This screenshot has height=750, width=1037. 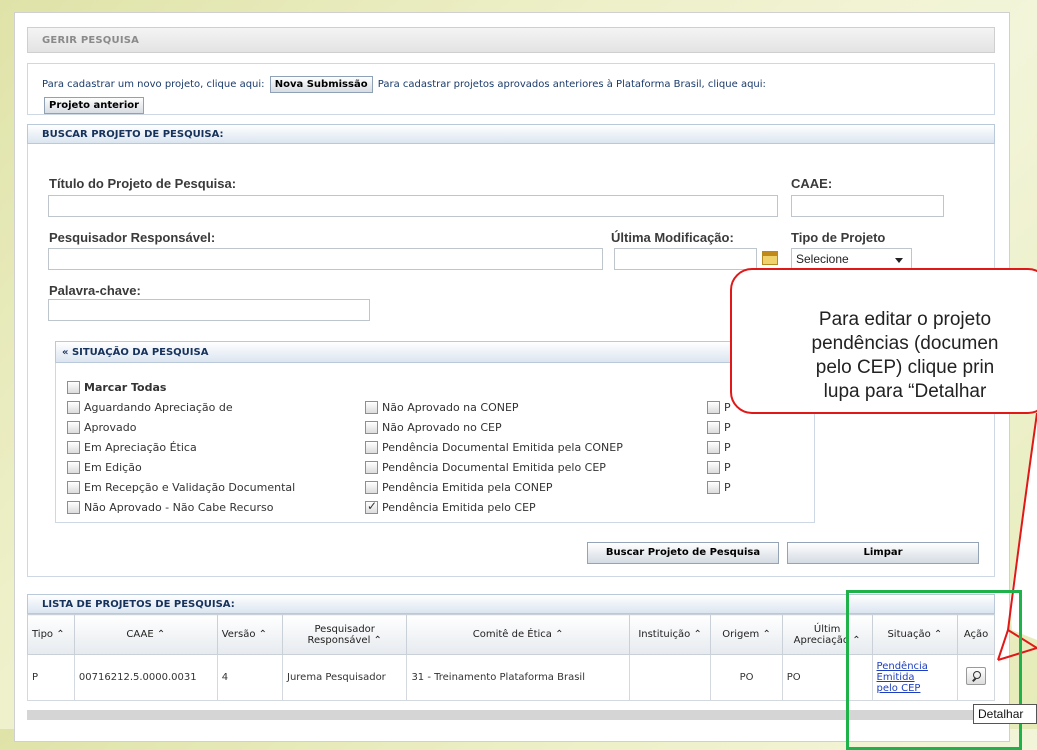 What do you see at coordinates (433, 427) in the screenshot?
I see `situation-checkbox: Não Aprovado no CEP` at bounding box center [433, 427].